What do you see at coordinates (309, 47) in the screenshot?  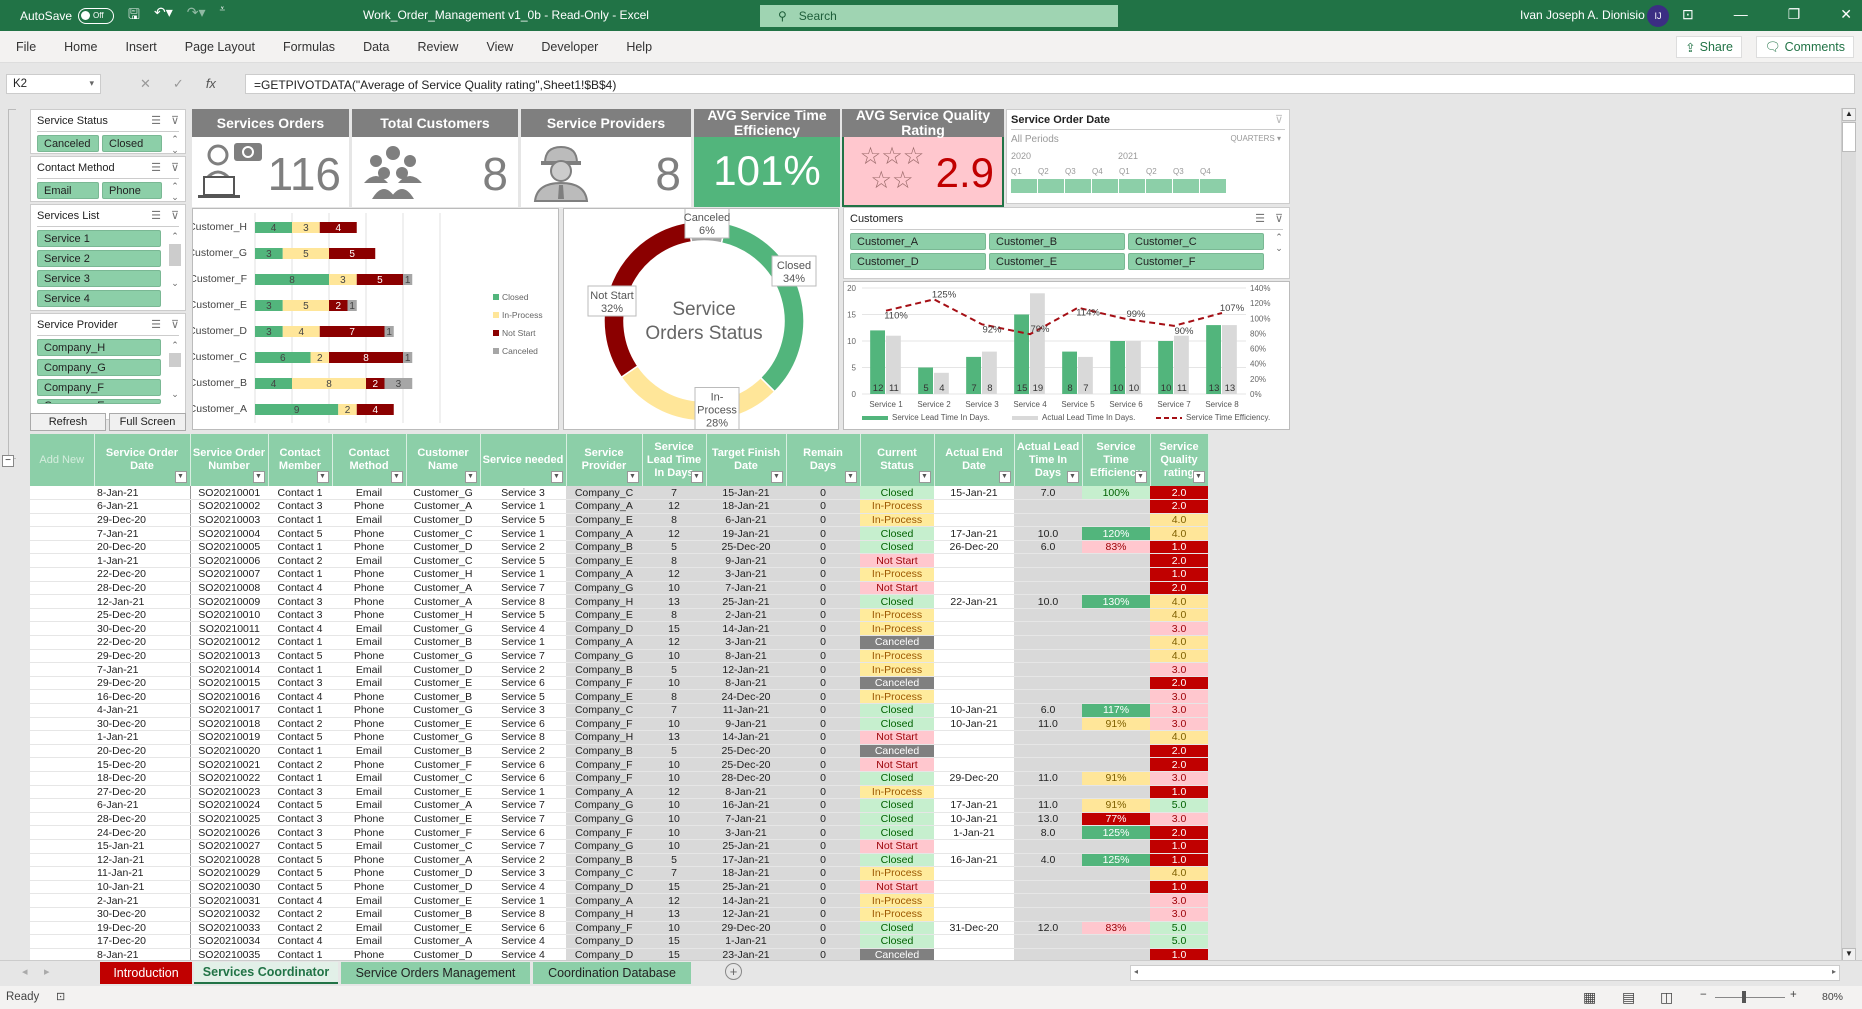 I see `ribbon-tab-formulas: Formulas` at bounding box center [309, 47].